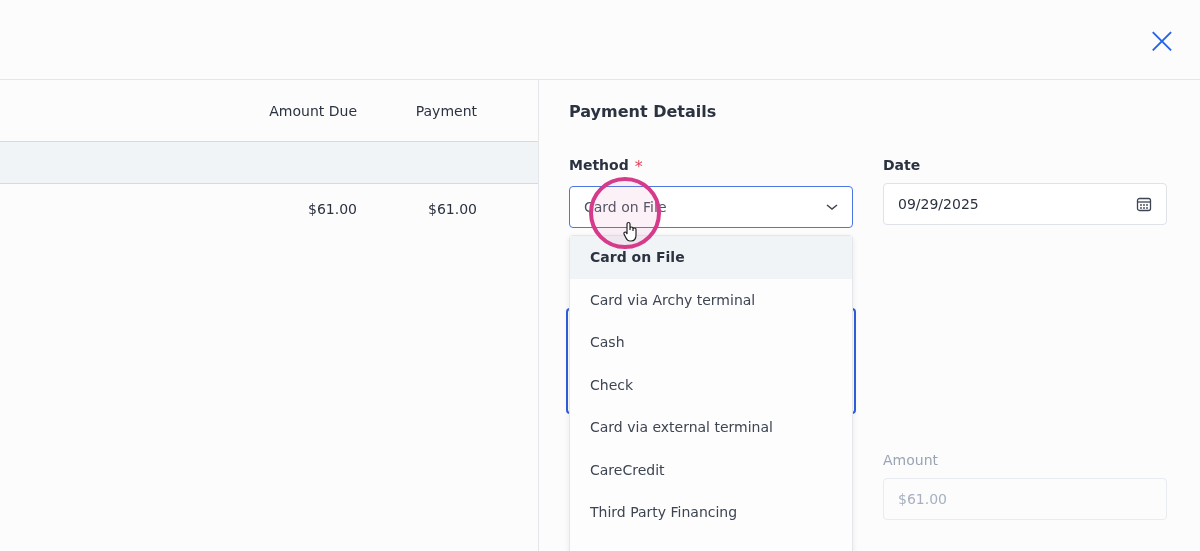  Describe the element at coordinates (643, 111) in the screenshot. I see `section-title: Payment Details` at that location.